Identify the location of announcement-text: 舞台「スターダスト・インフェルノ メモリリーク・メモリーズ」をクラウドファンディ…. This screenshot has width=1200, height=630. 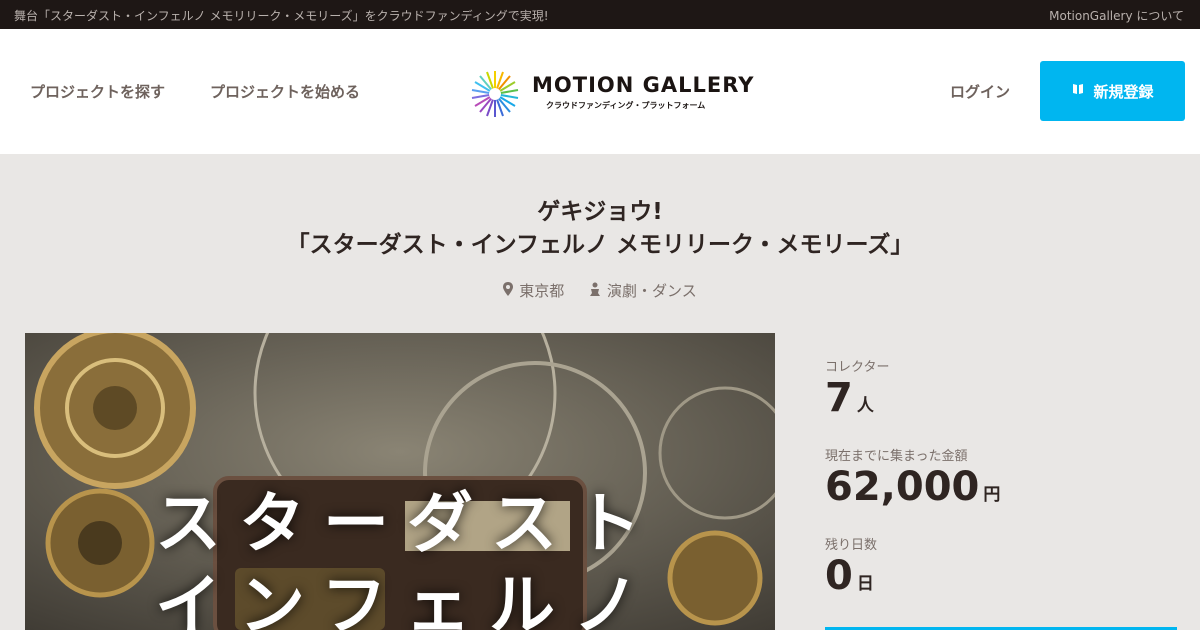
(281, 16).